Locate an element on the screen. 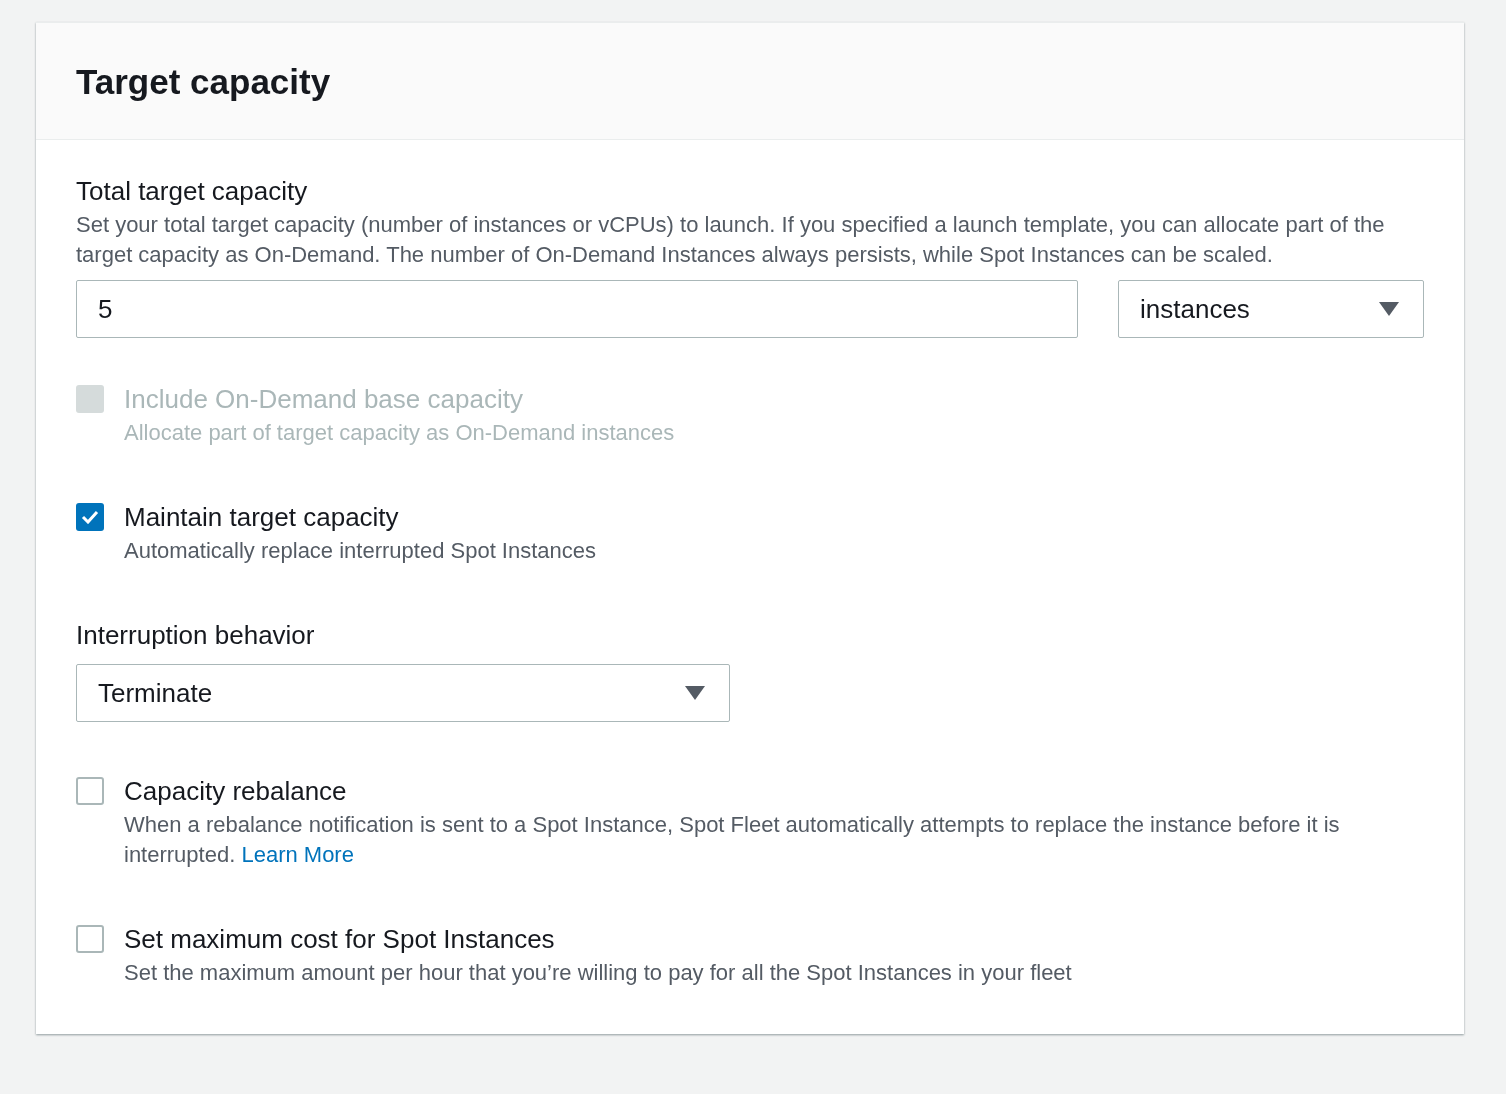 The image size is (1506, 1094). checkbox-label: Maintain target capacity is located at coordinates (262, 517).